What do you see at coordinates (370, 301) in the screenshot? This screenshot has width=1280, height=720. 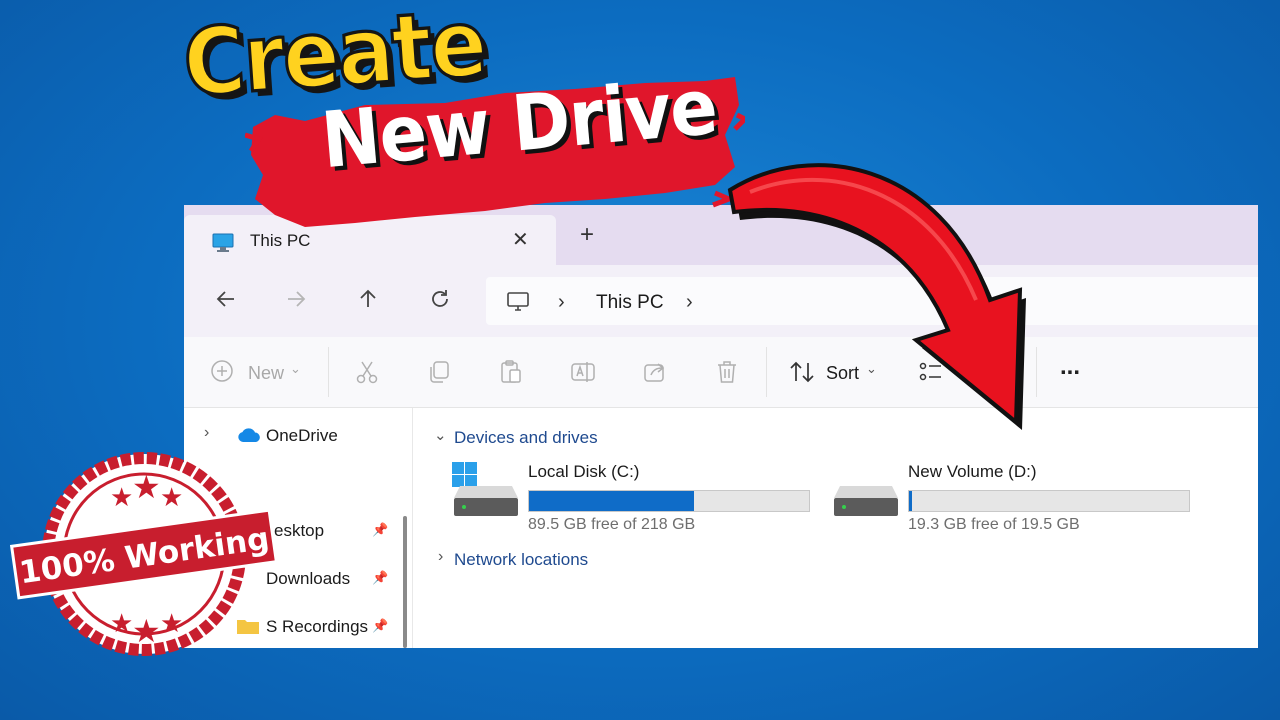 I see `up-arrow-icon` at bounding box center [370, 301].